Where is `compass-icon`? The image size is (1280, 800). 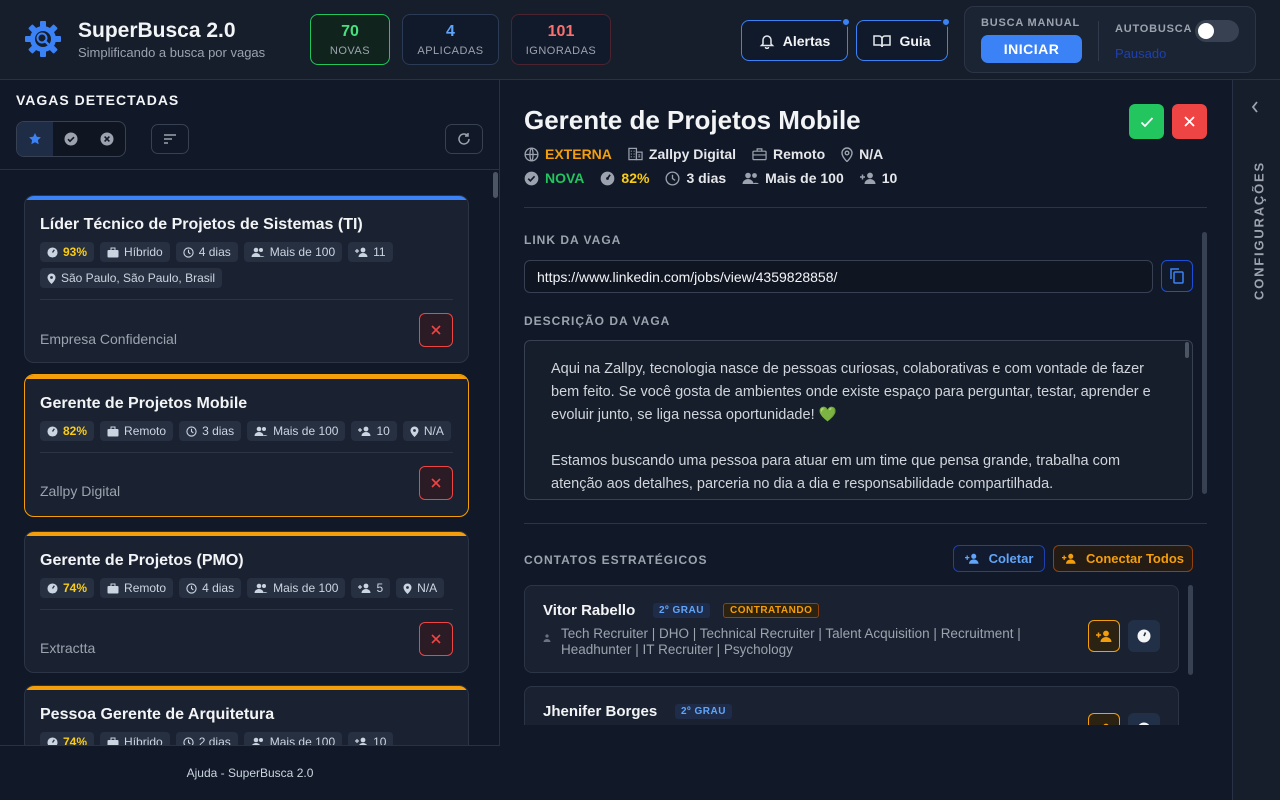 compass-icon is located at coordinates (1144, 723).